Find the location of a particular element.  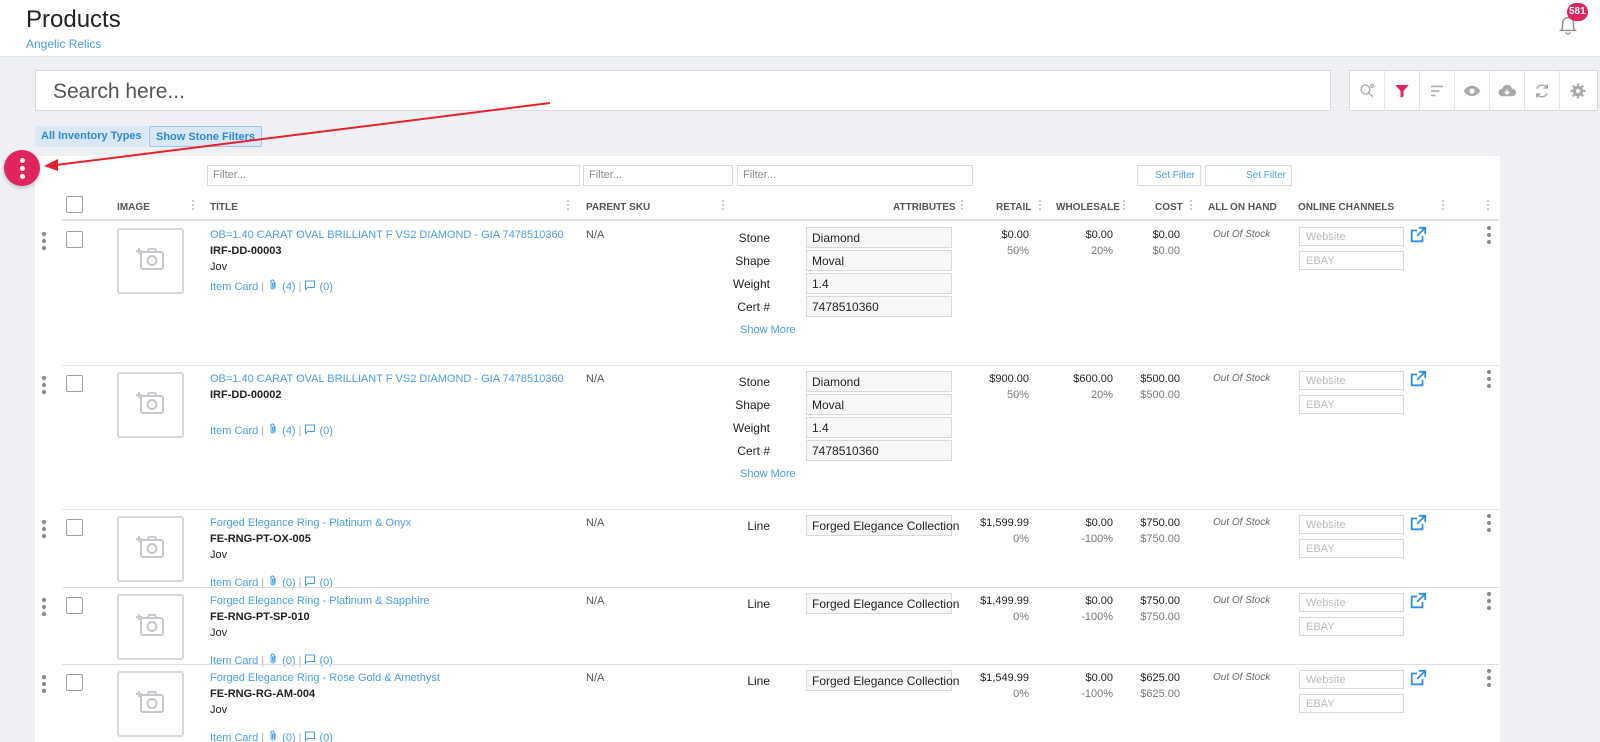

cloud-download-icon is located at coordinates (1507, 90).